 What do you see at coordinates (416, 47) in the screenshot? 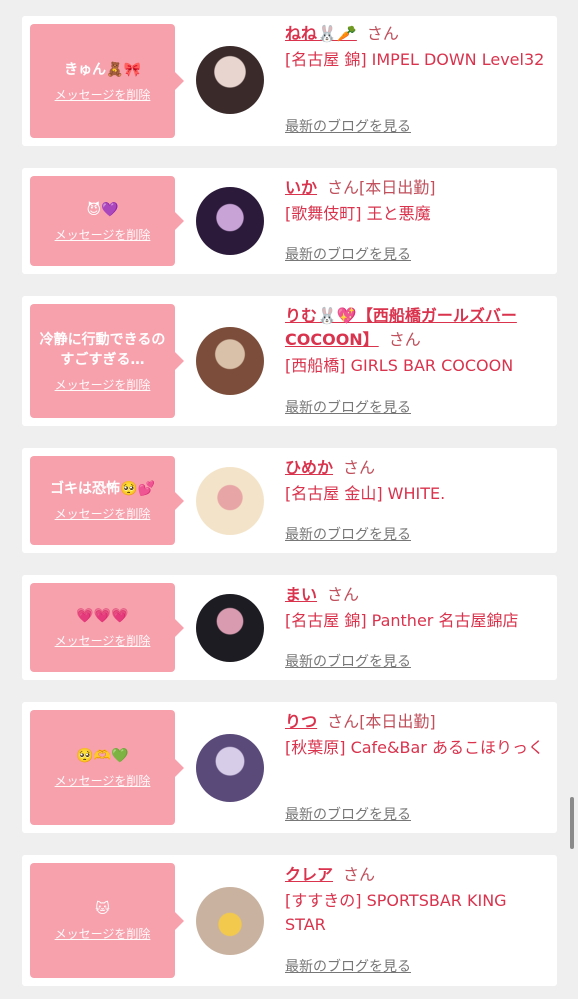
I see `cast-info: ねね🐰🥕 さん [名古屋 錦] IMPEL DOWN Level32` at bounding box center [416, 47].